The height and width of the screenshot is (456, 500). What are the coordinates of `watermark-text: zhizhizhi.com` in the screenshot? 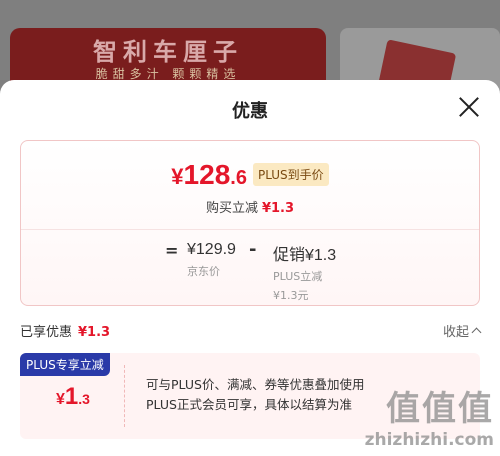 It's located at (429, 440).